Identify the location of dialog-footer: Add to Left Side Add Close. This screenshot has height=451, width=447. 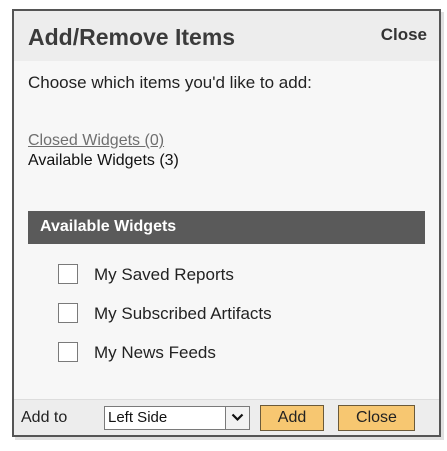
(226, 417).